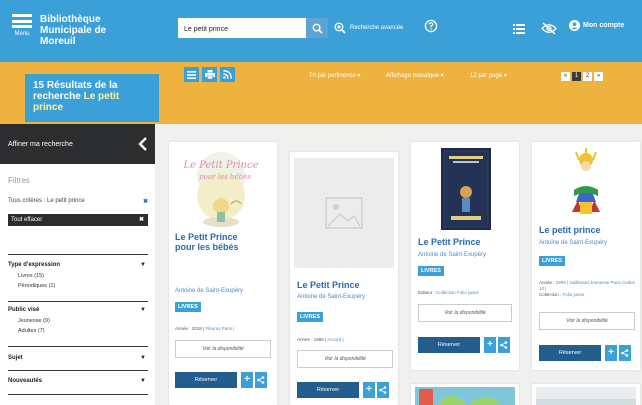 This screenshot has height=405, width=642. I want to click on card-title: Le petit prince, so click(589, 230).